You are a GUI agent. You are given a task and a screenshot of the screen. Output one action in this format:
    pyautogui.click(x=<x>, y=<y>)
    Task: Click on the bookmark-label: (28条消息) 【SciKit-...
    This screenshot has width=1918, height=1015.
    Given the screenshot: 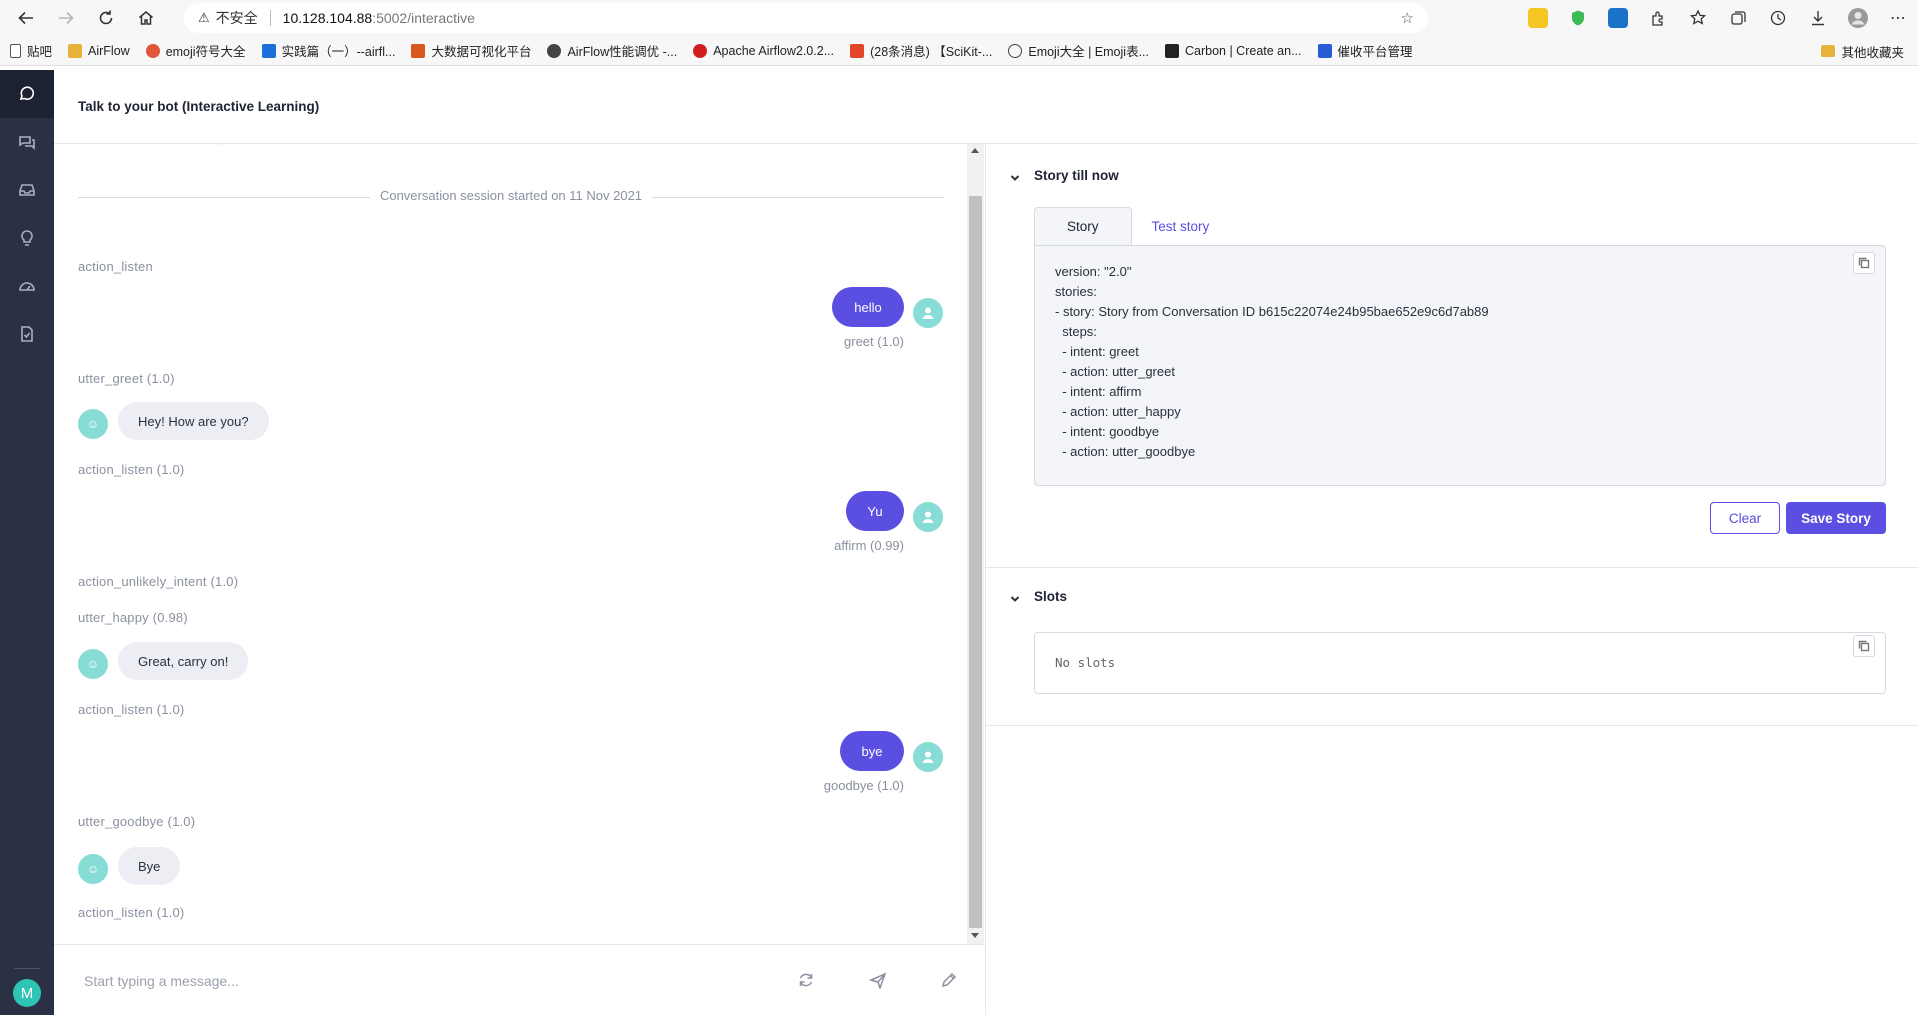 What is the action you would take?
    pyautogui.click(x=931, y=52)
    